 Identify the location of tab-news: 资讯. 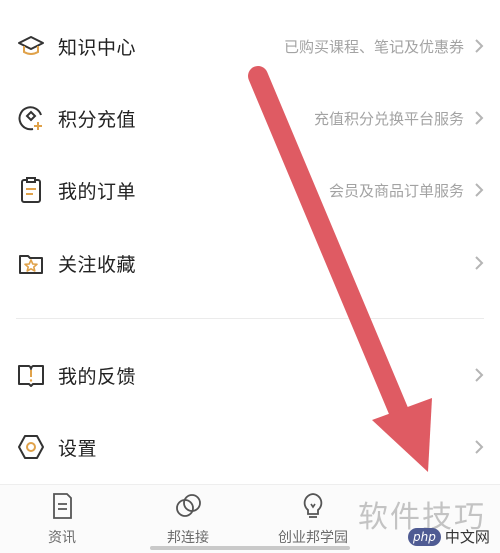
(62, 519).